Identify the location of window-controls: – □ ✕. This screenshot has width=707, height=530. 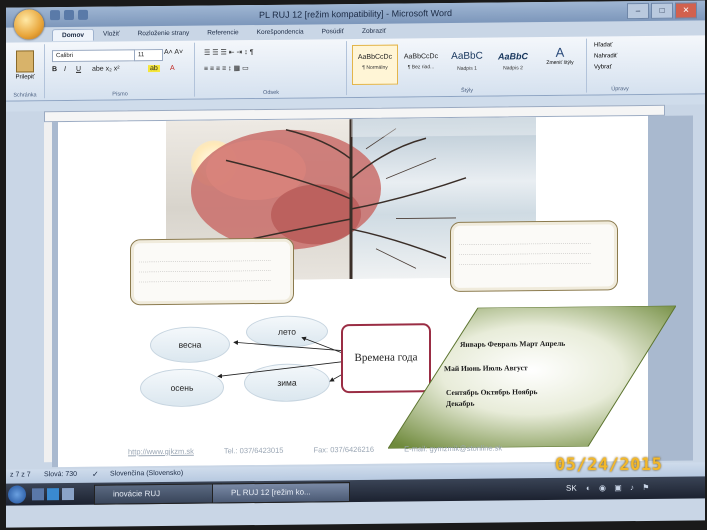
(662, 11).